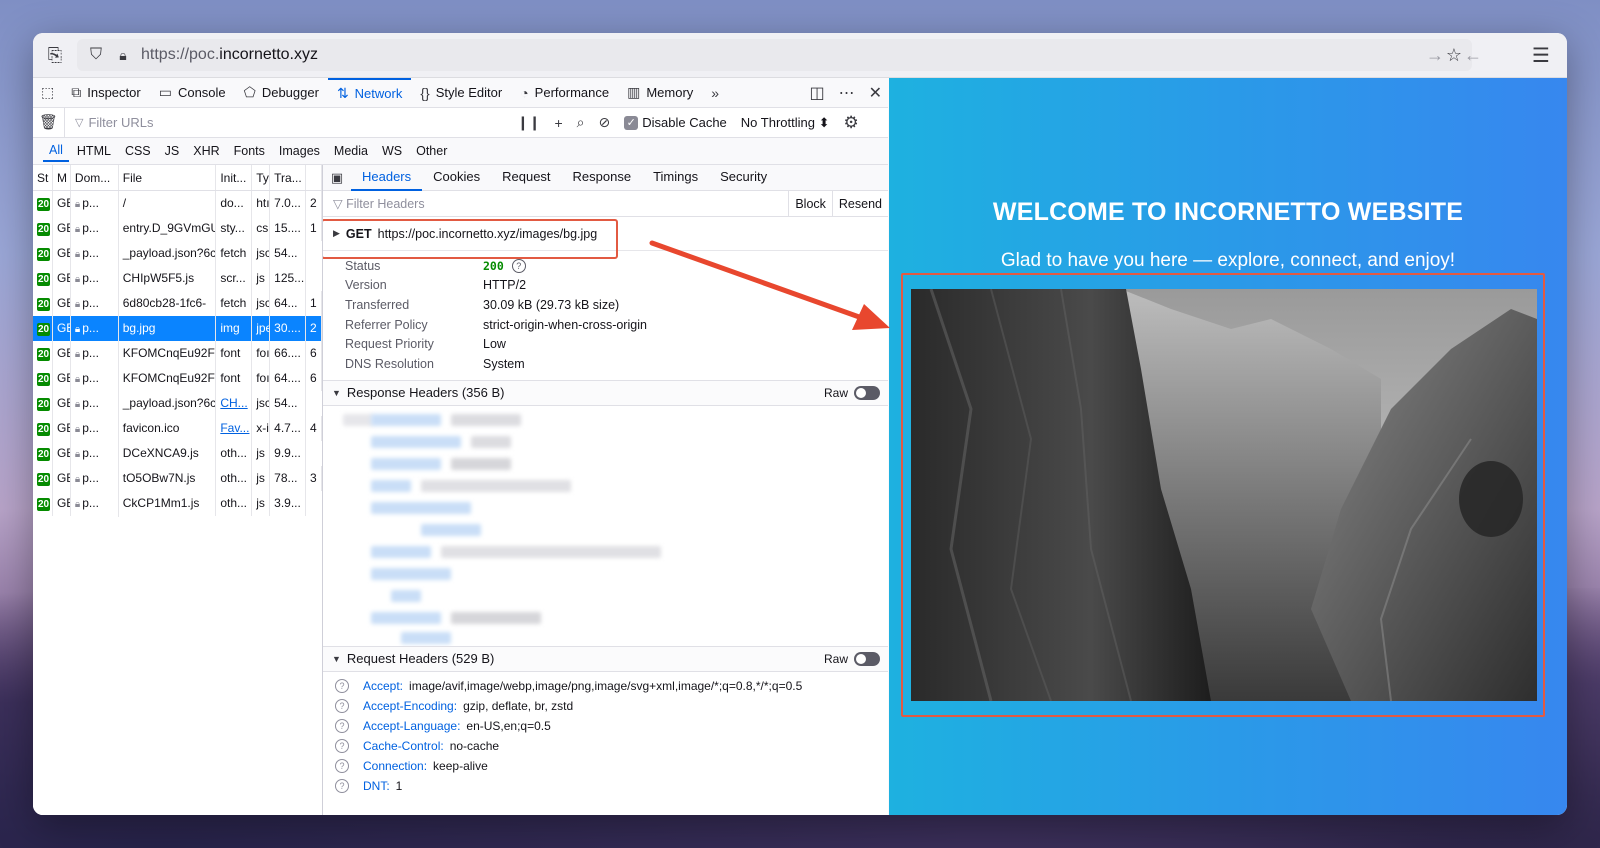 This screenshot has height=848, width=1600. I want to click on tab-inspector: ⧉ Inspector, so click(105, 93).